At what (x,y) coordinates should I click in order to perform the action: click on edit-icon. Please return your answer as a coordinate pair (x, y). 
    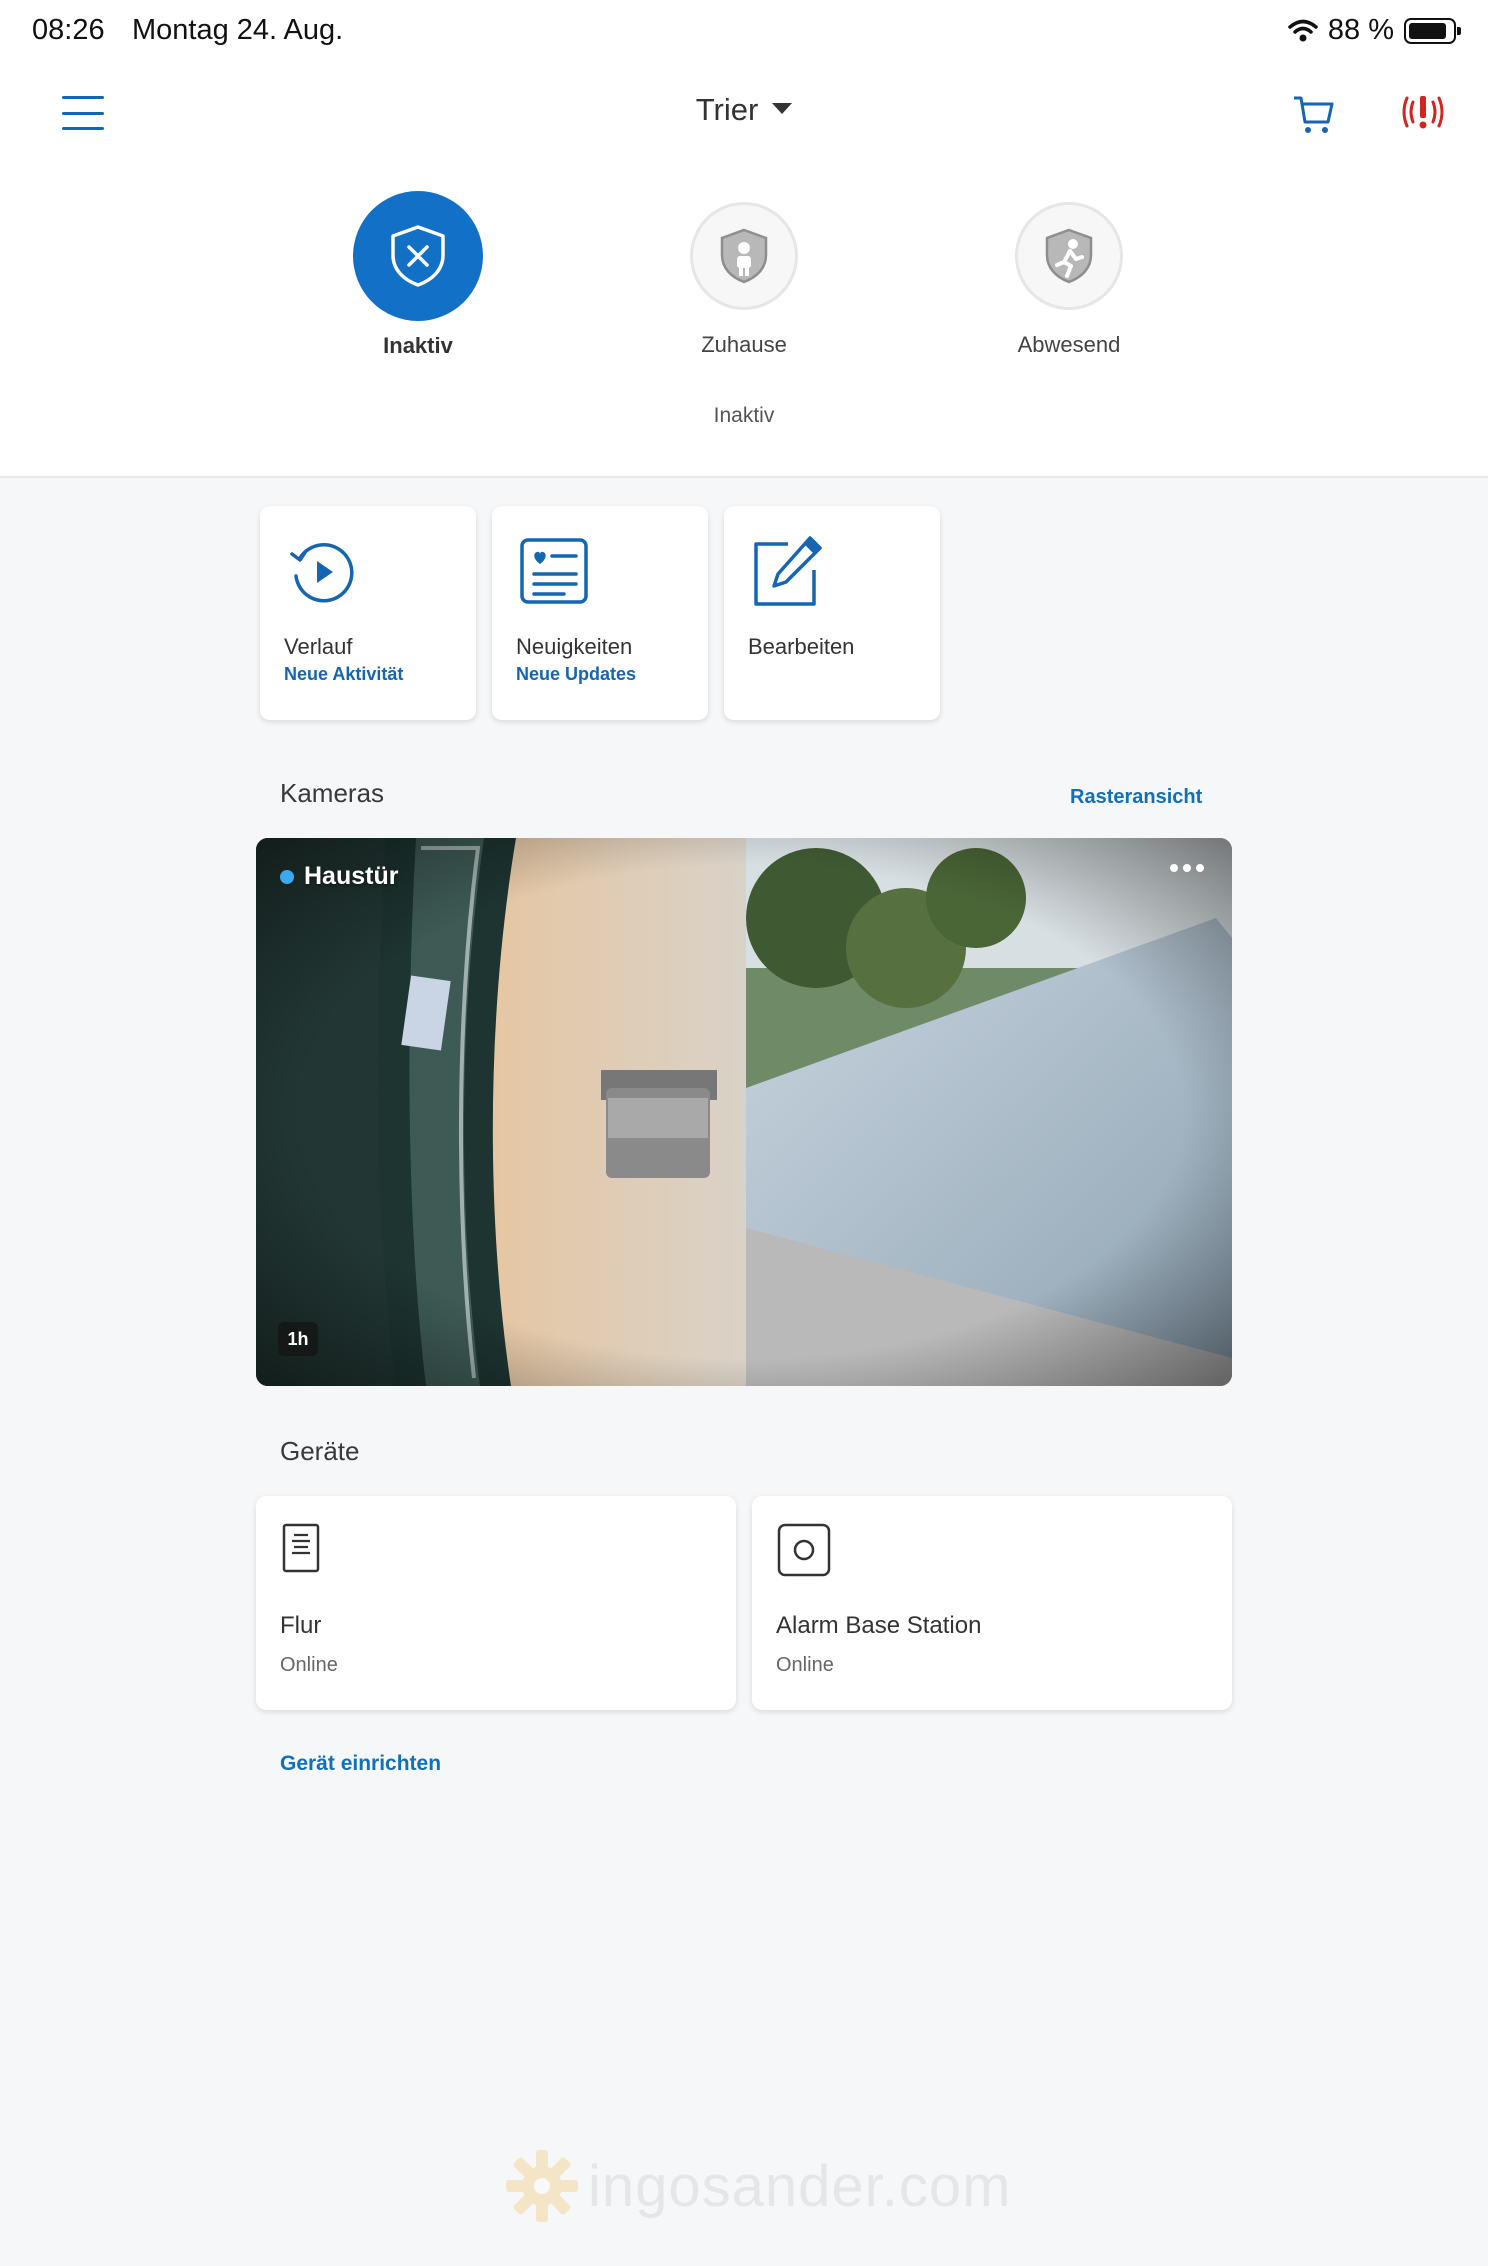
    Looking at the image, I should click on (788, 571).